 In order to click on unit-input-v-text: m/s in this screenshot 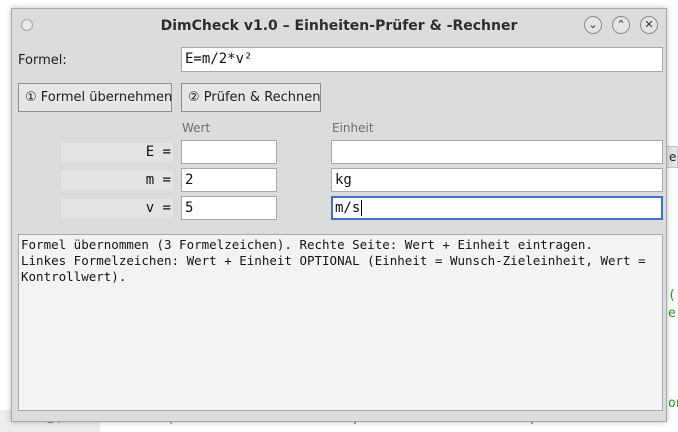, I will do `click(348, 208)`.